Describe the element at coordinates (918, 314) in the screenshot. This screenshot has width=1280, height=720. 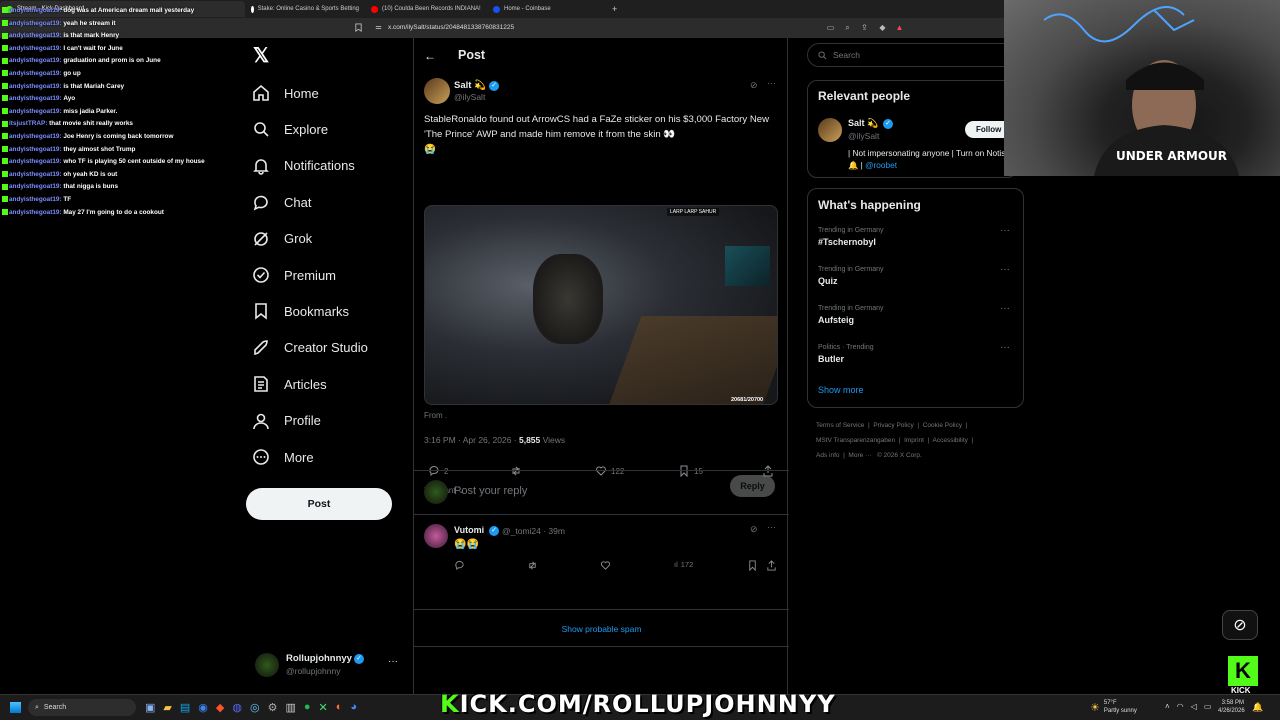
I see `trend-item: Trending in Germany Aufsteig ···` at that location.